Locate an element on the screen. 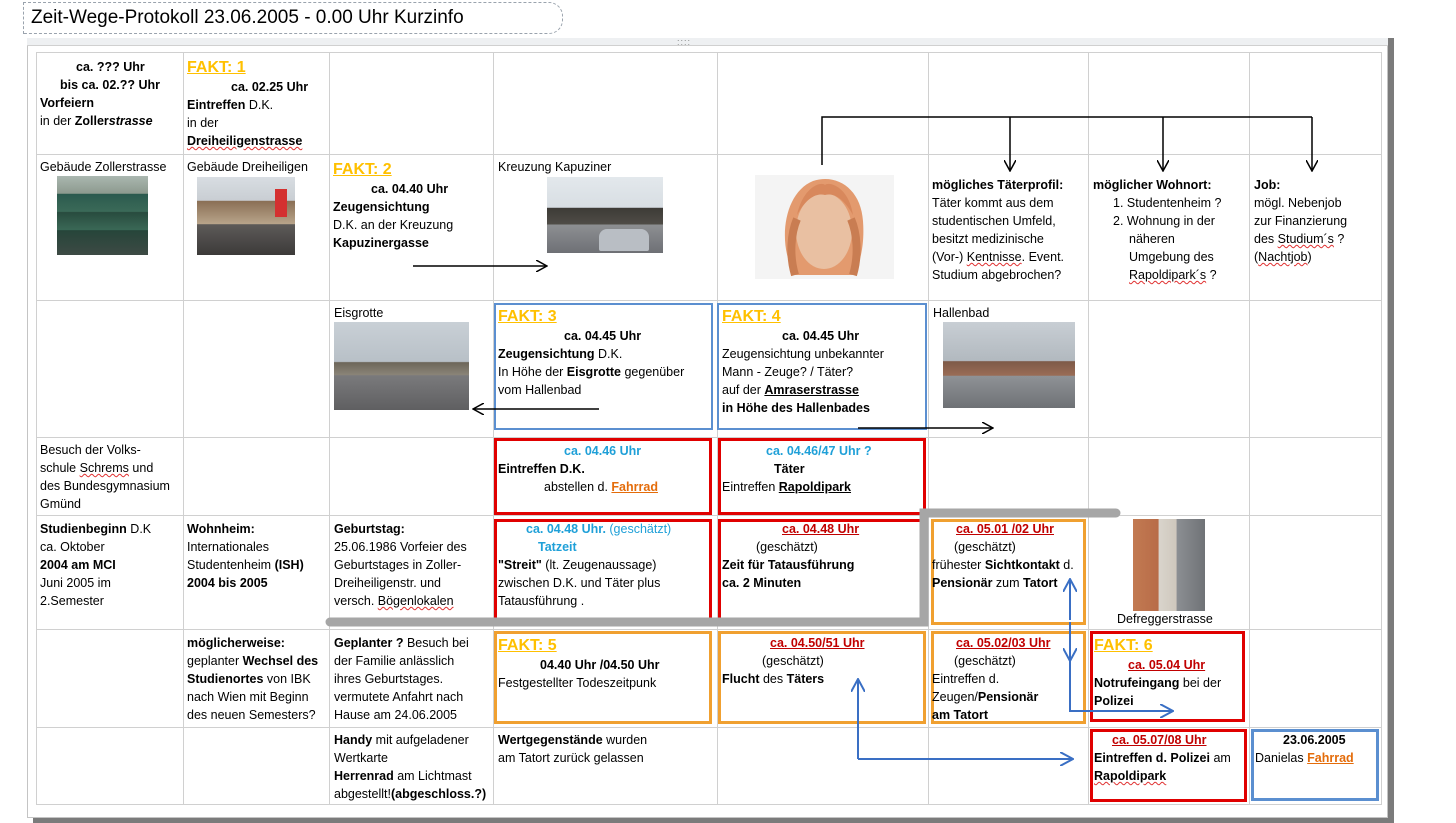 The height and width of the screenshot is (823, 1456). r6c3-l1a: Geplanter ? is located at coordinates (369, 643).